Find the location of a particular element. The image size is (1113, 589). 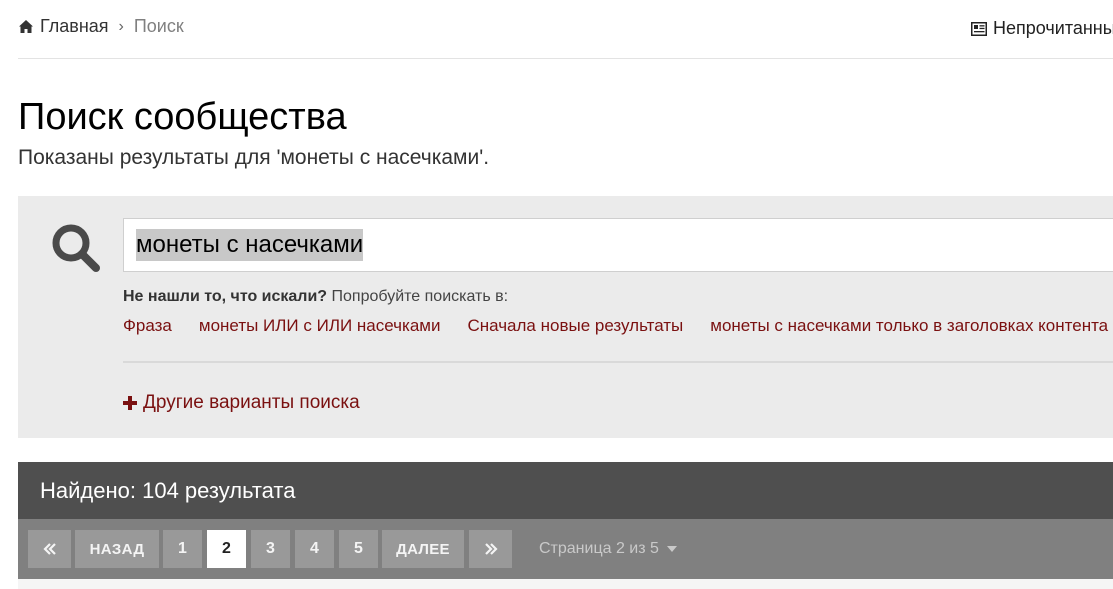

double-chevron-left-icon is located at coordinates (49, 549).